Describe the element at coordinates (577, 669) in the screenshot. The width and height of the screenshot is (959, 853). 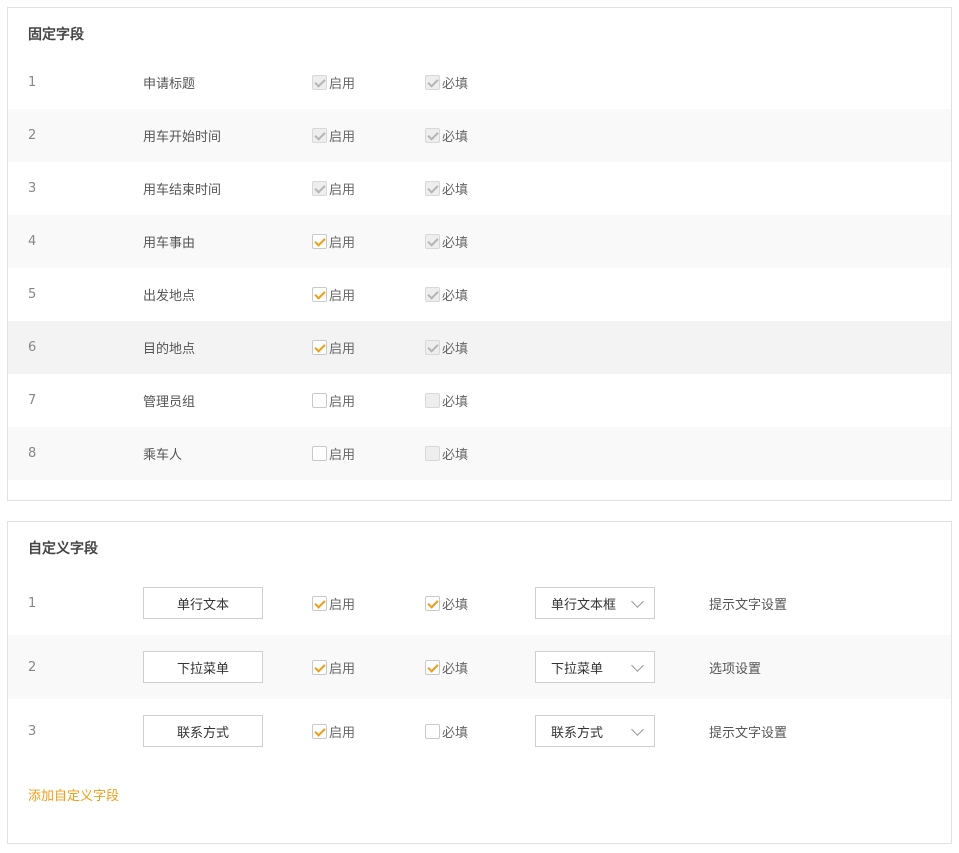
I see `field-type-value: 下拉菜单` at that location.